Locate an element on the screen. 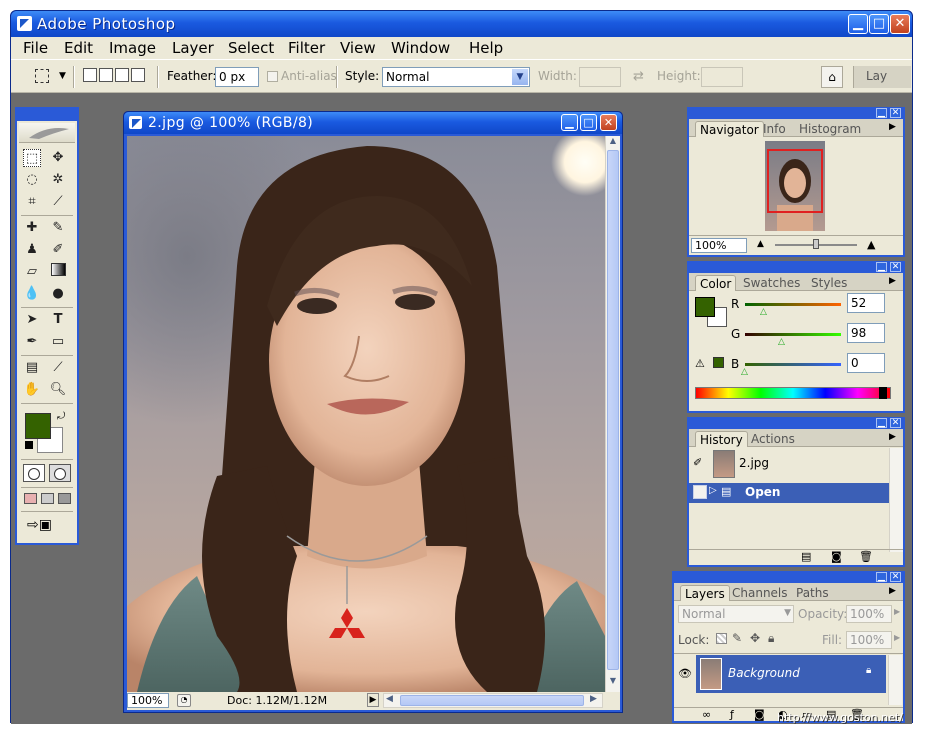 The height and width of the screenshot is (734, 926). zoom-out-icon: ▲ is located at coordinates (760, 244).